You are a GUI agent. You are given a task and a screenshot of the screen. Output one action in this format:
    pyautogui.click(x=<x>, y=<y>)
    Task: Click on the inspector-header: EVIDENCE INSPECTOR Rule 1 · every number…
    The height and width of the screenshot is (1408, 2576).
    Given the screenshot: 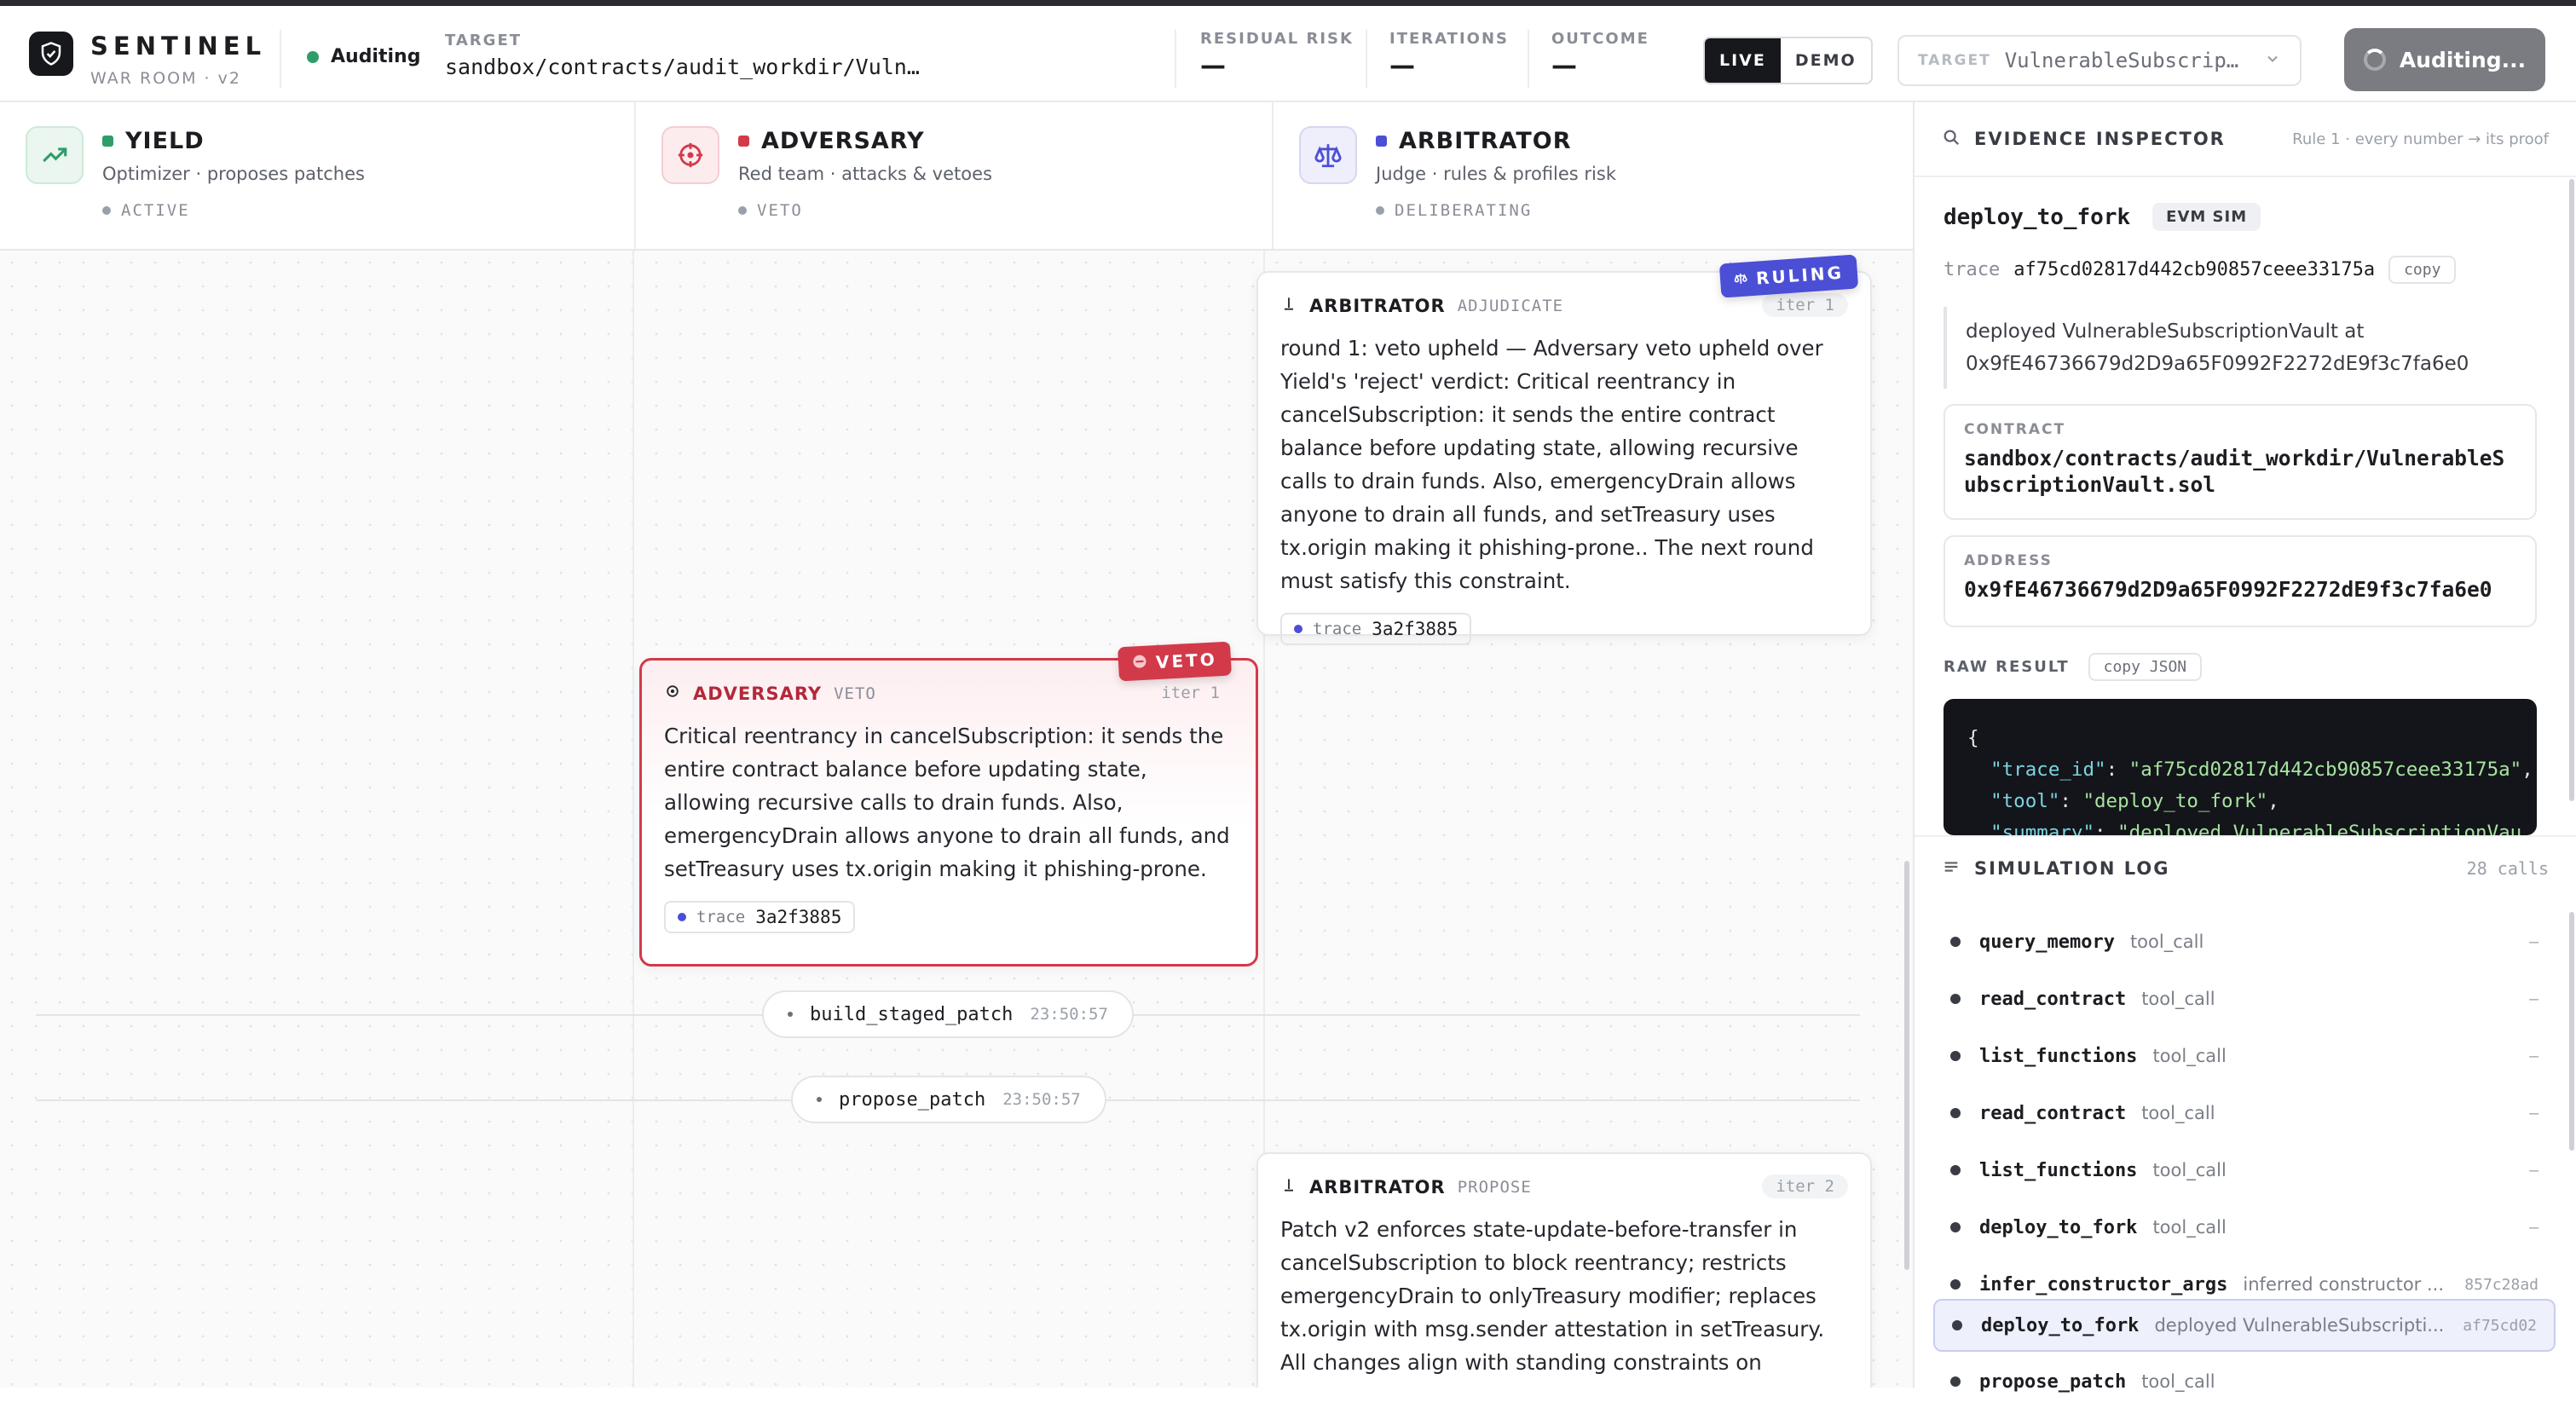 What is the action you would take?
    pyautogui.click(x=2245, y=139)
    